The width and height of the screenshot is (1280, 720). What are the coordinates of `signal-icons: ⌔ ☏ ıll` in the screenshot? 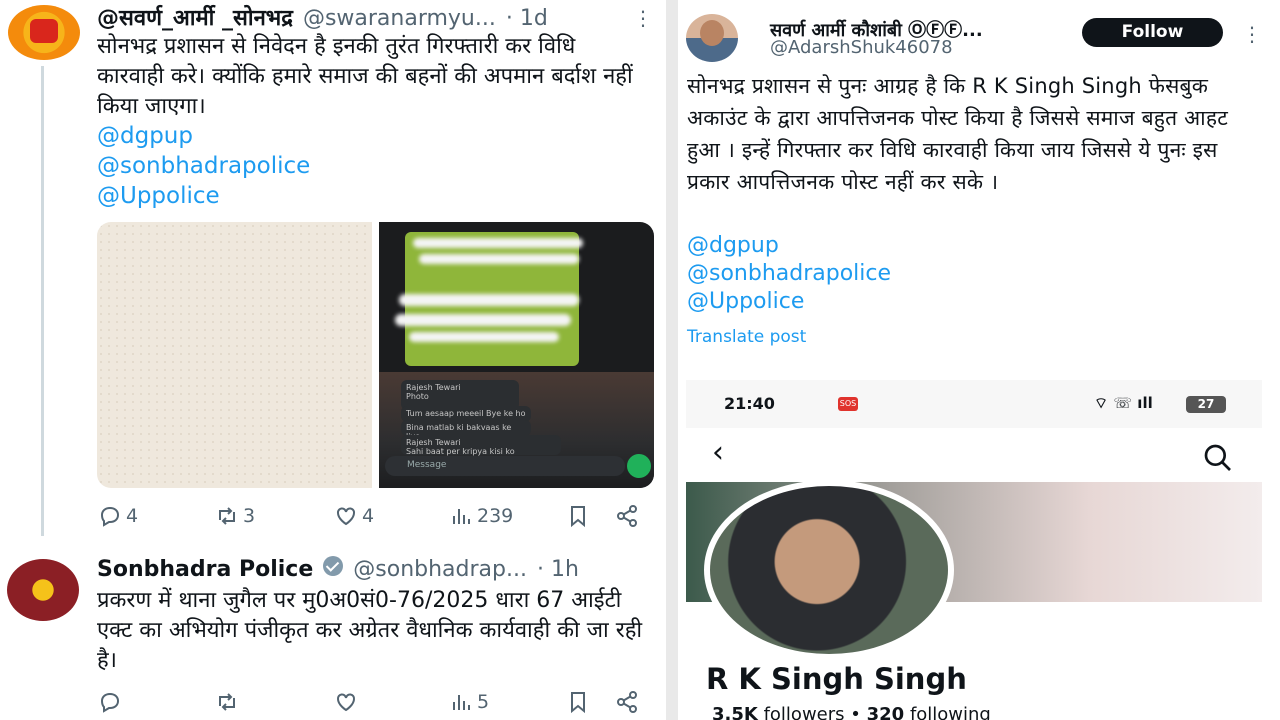 It's located at (1123, 403).